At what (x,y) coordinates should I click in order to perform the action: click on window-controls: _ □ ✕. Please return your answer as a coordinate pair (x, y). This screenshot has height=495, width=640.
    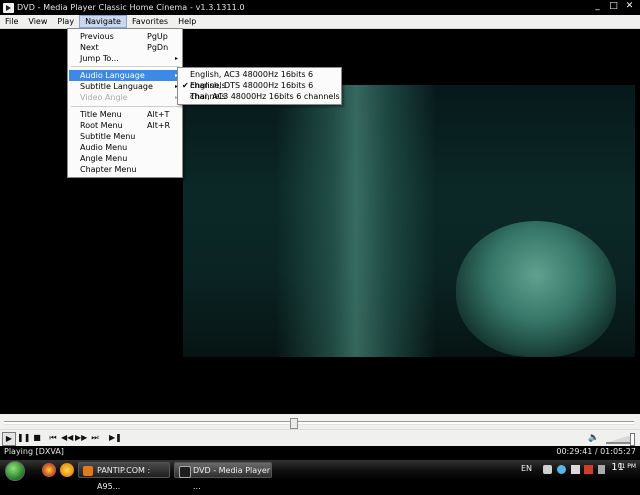
    Looking at the image, I should click on (613, 6).